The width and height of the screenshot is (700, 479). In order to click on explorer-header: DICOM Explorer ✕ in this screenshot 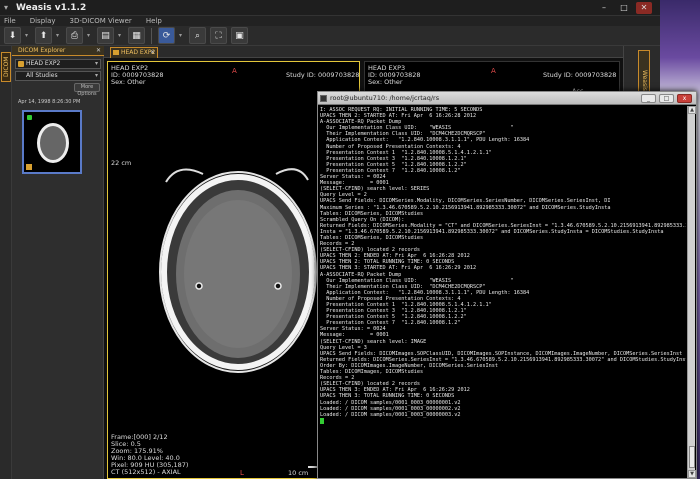, I will do `click(58, 51)`.